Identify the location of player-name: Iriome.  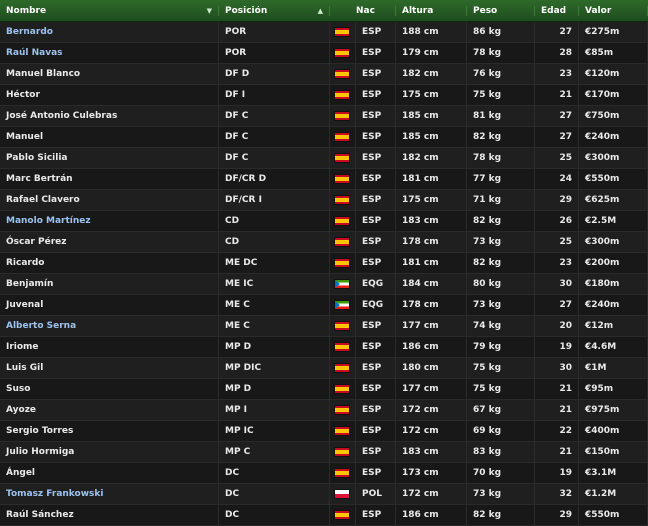
(109, 347).